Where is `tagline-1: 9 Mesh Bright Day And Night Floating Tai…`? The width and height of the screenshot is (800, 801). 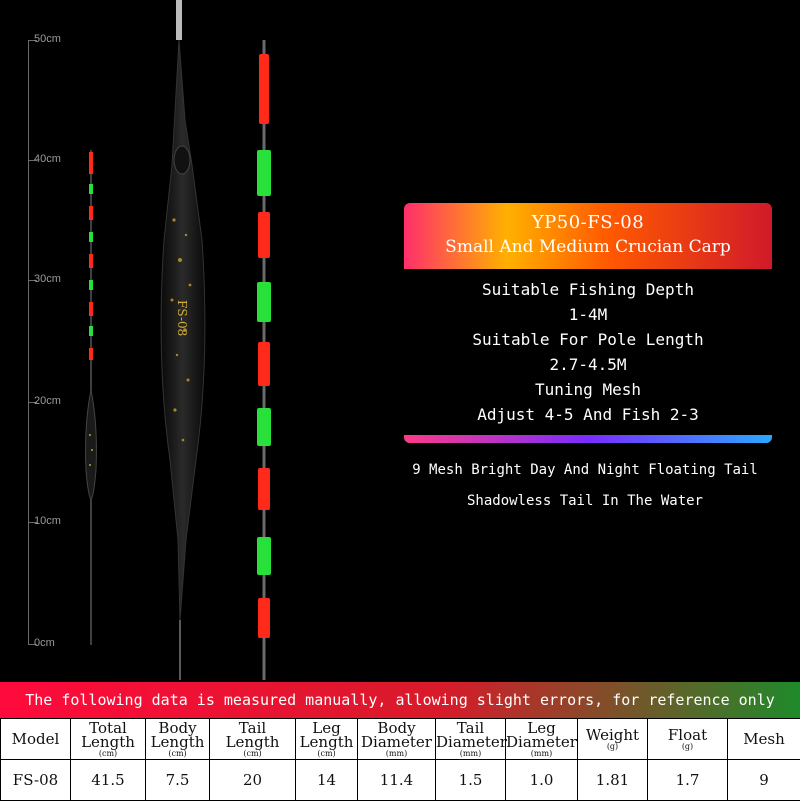 tagline-1: 9 Mesh Bright Day And Night Floating Tai… is located at coordinates (585, 470).